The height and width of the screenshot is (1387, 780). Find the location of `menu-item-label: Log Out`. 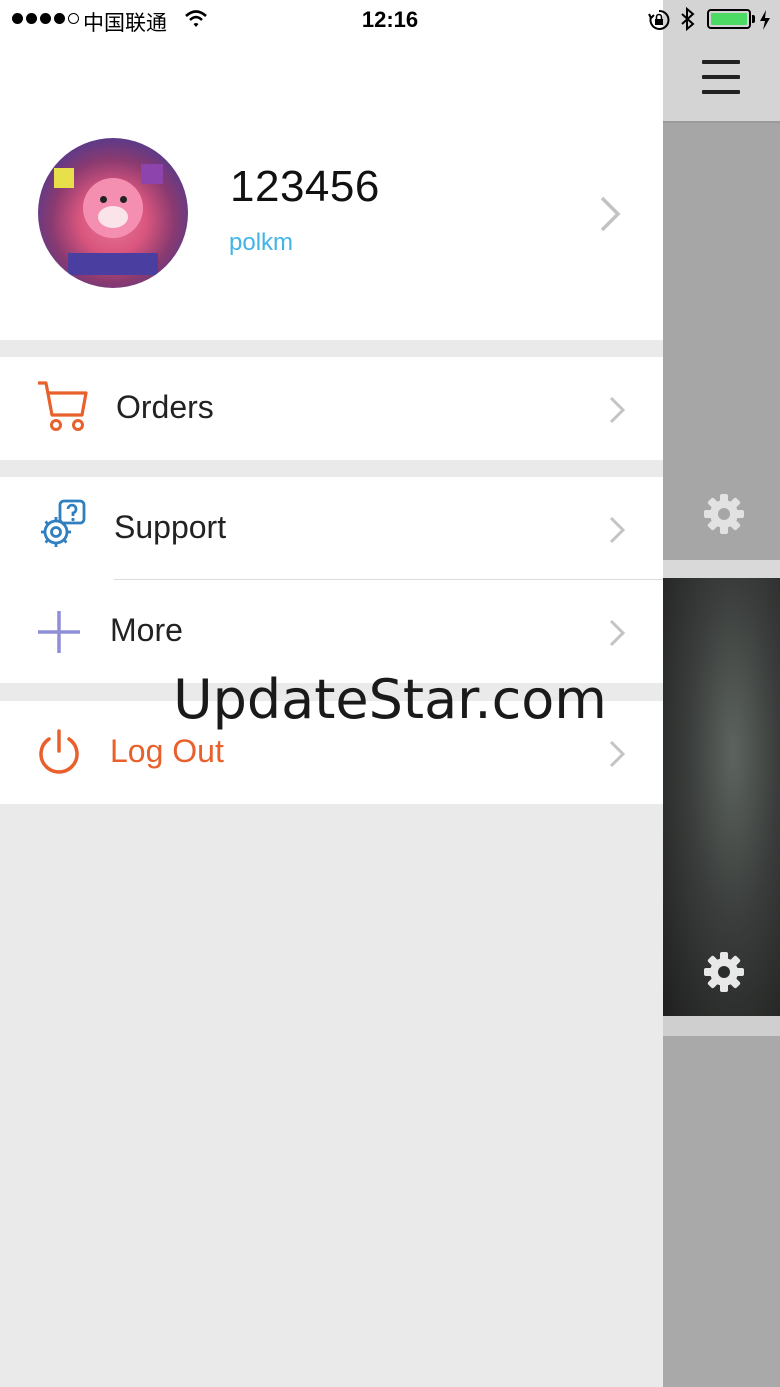

menu-item-label: Log Out is located at coordinates (167, 751).